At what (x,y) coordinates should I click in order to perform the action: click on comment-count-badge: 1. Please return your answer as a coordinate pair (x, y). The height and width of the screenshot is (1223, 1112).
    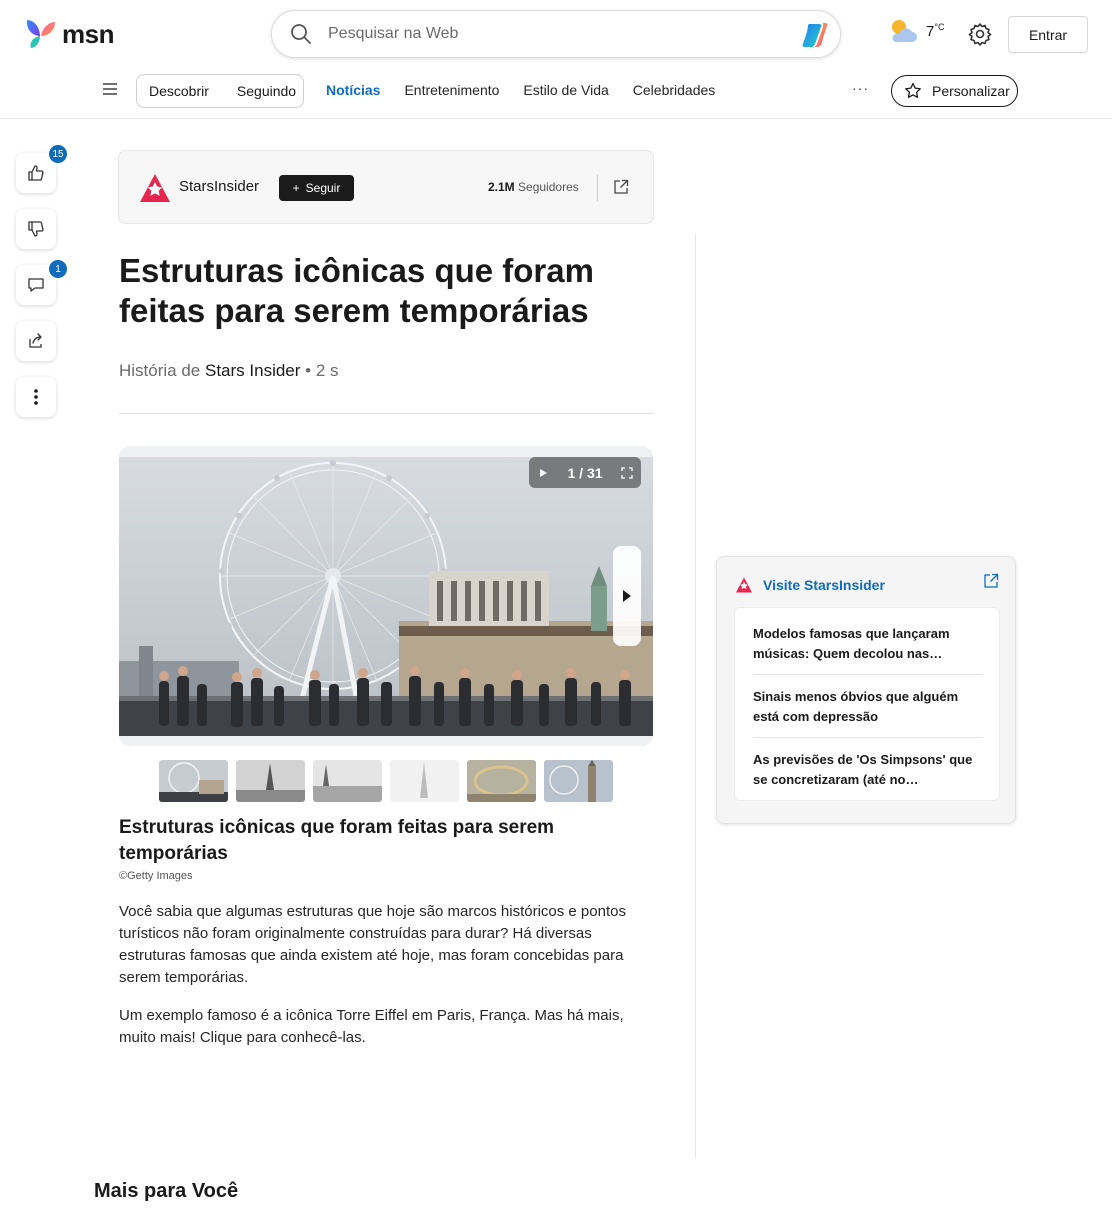
    Looking at the image, I should click on (58, 269).